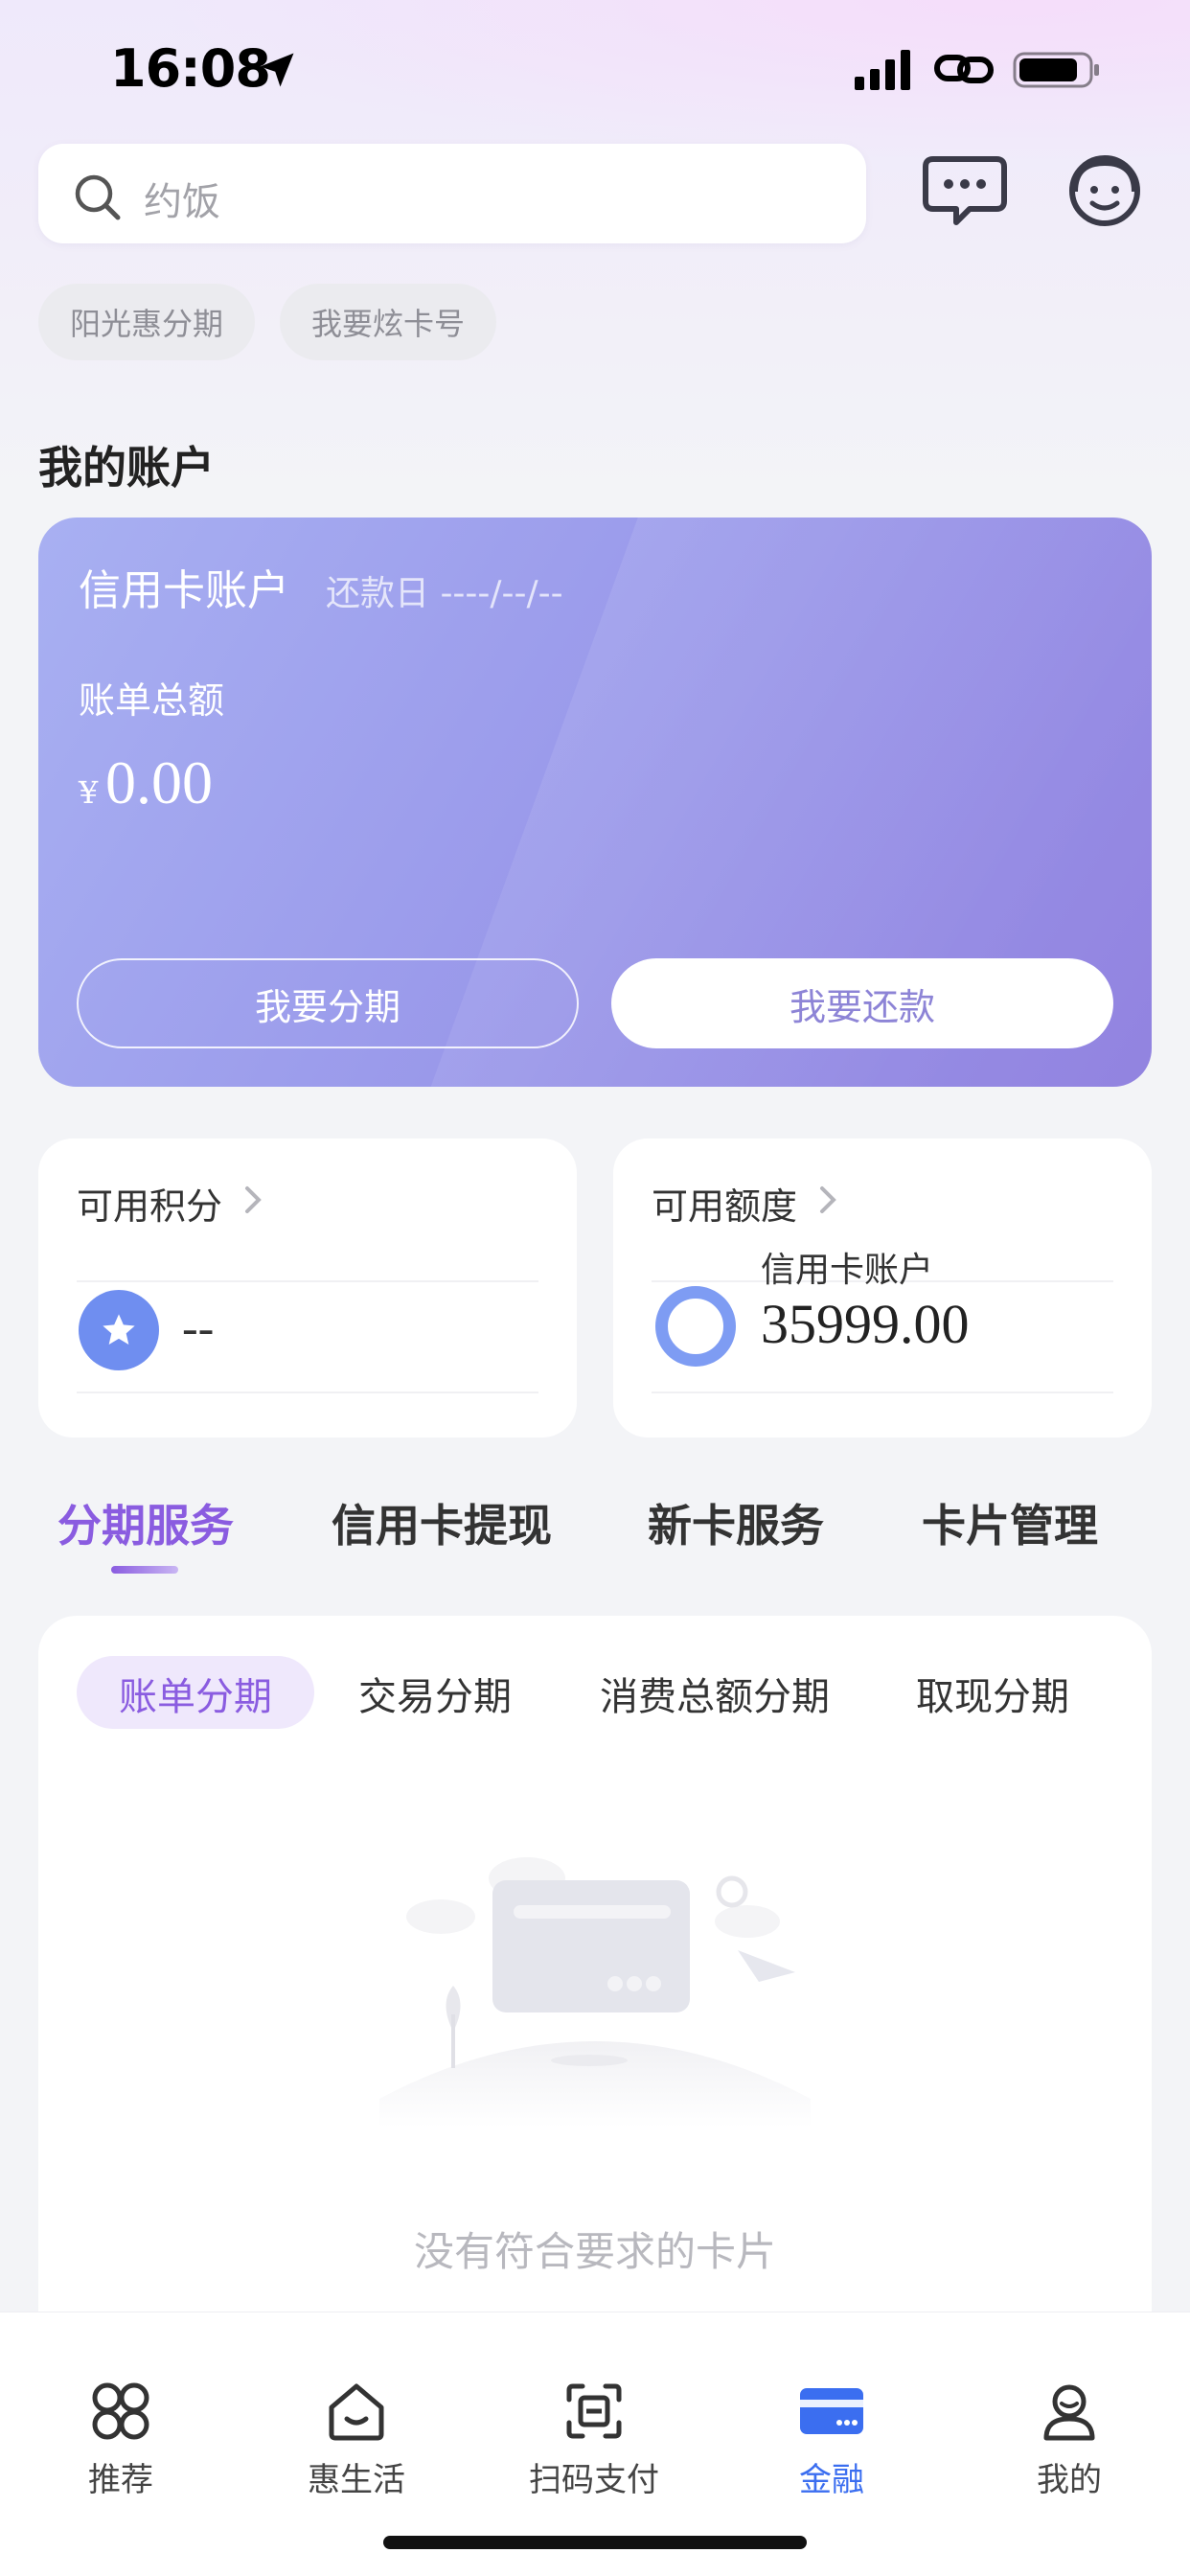  I want to click on nav-item-finance: 金融, so click(832, 2438).